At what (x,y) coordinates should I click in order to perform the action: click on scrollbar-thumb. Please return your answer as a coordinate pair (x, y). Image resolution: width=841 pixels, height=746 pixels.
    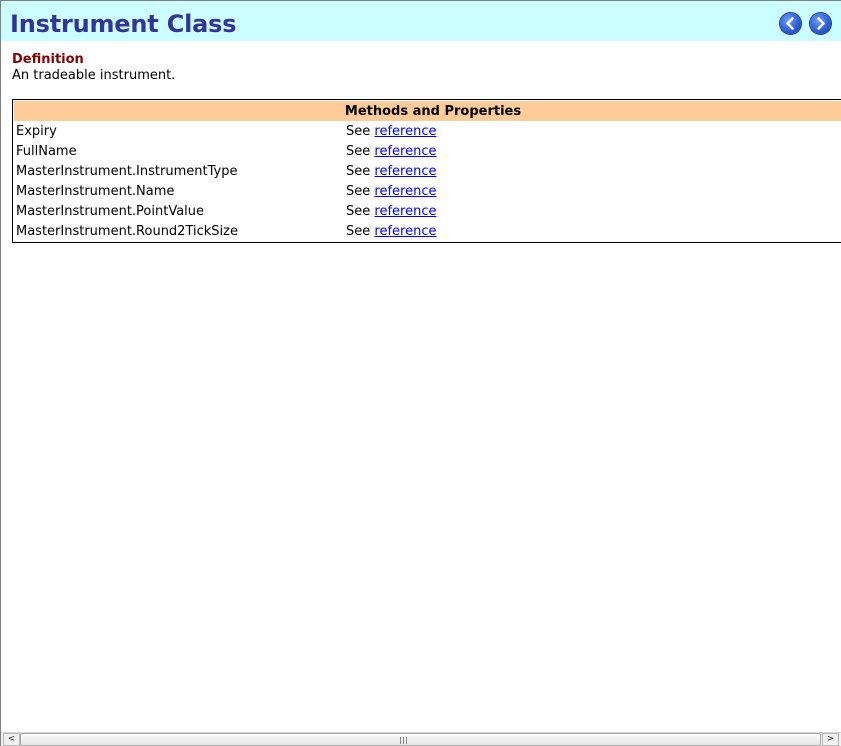
    Looking at the image, I should click on (420, 739).